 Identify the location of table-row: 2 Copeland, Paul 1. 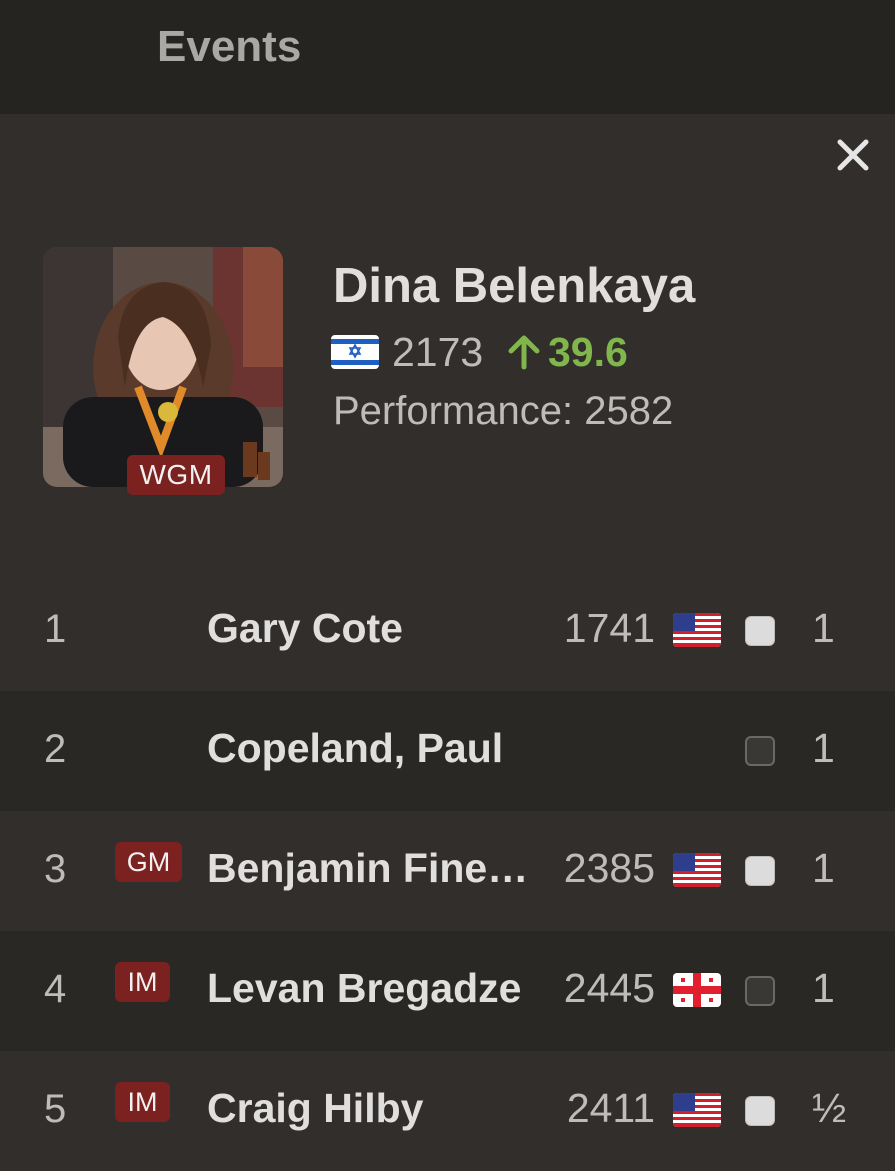
(447, 751).